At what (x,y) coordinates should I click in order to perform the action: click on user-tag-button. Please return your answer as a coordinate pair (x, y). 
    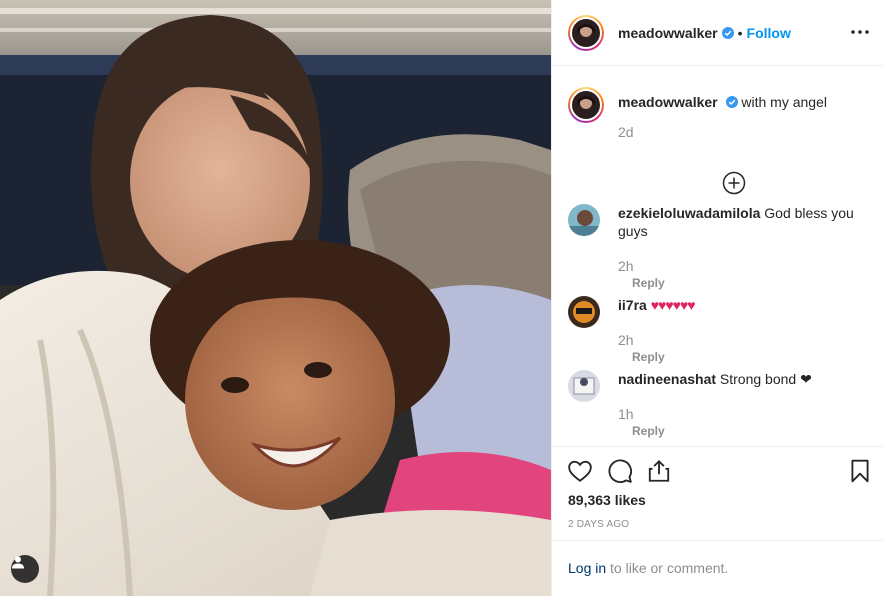
    Looking at the image, I should click on (25, 569).